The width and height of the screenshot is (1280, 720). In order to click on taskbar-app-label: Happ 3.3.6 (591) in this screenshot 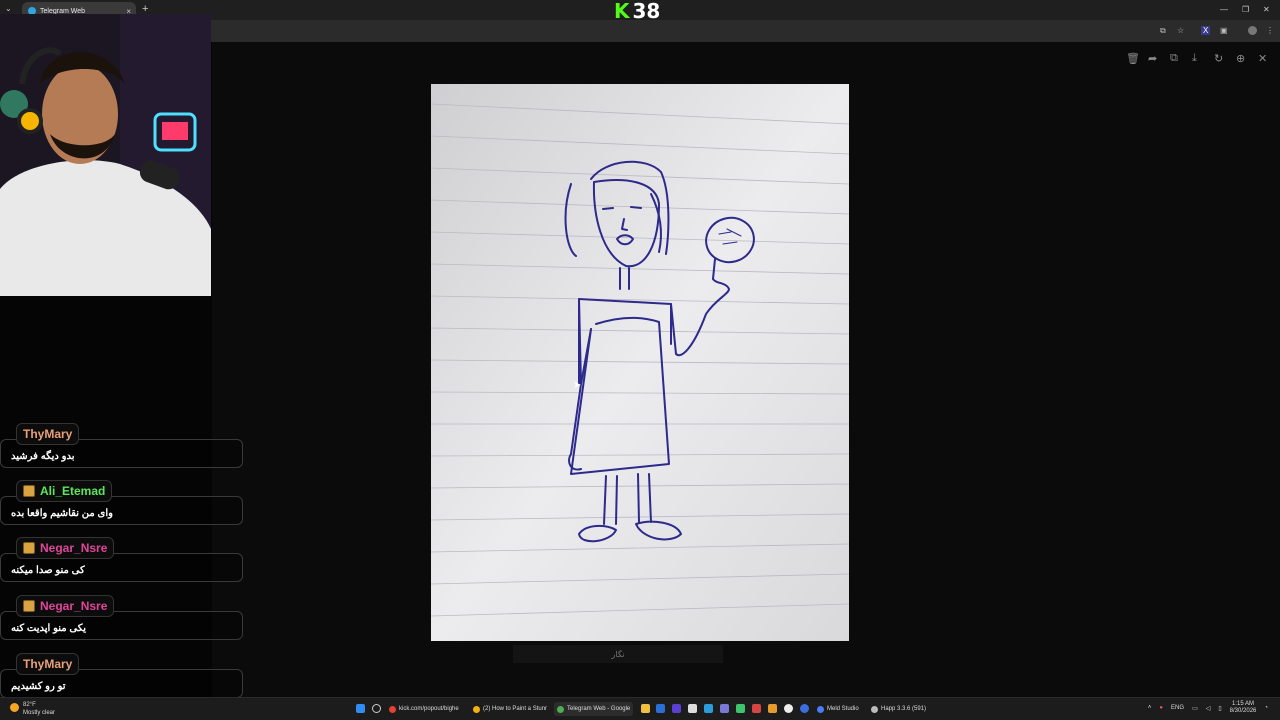, I will do `click(904, 709)`.